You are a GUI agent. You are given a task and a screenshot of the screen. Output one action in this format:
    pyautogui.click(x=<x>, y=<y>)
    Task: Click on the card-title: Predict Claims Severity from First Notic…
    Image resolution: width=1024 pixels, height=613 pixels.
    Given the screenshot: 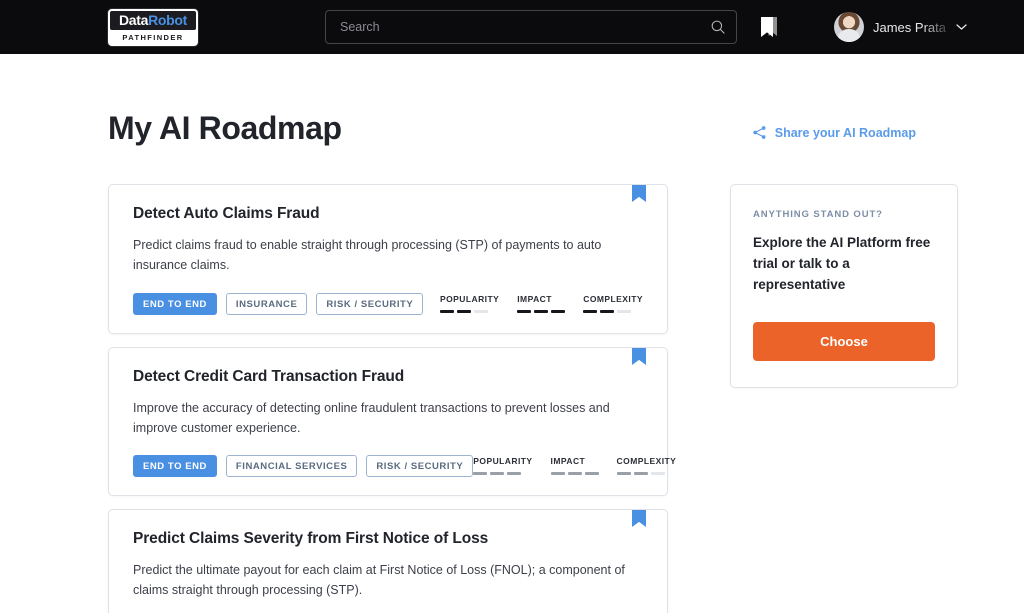 What is the action you would take?
    pyautogui.click(x=311, y=538)
    